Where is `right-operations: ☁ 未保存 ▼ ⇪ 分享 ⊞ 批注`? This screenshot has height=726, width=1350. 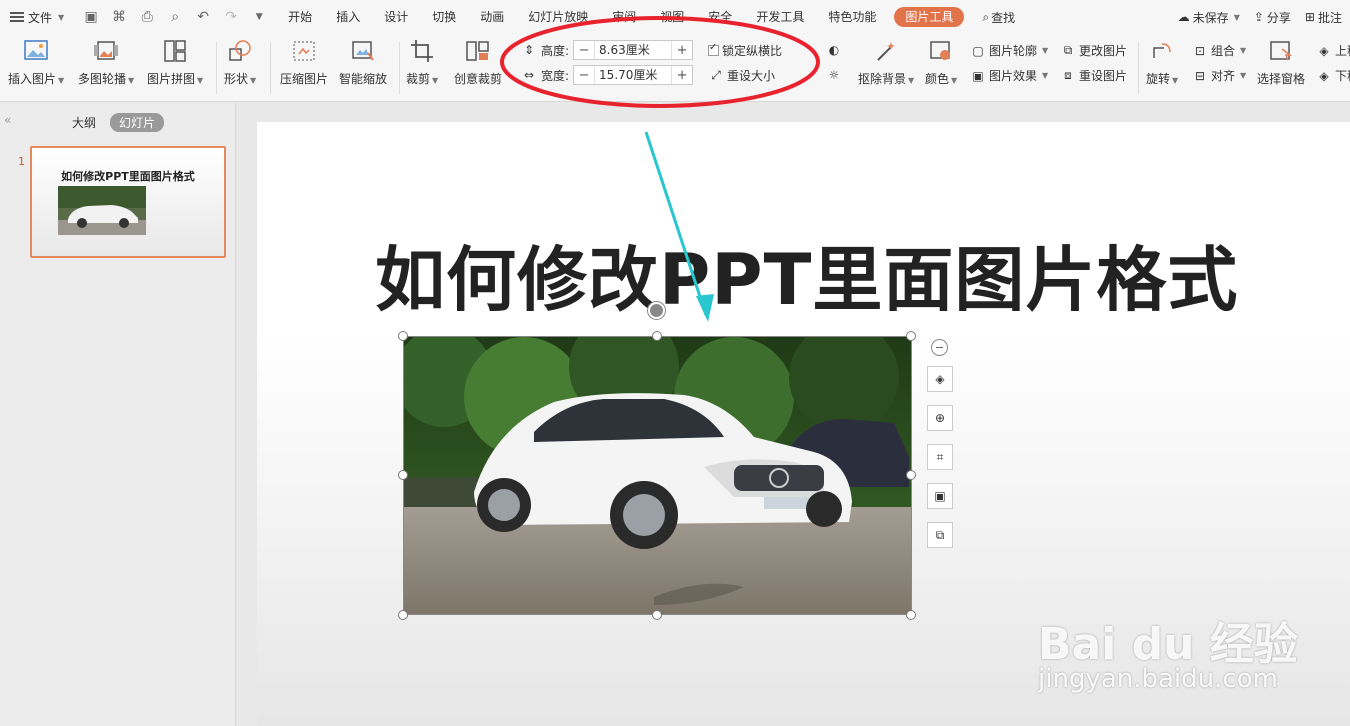
right-operations: ☁ 未保存 ▼ ⇪ 分享 ⊞ 批注 is located at coordinates (1260, 17).